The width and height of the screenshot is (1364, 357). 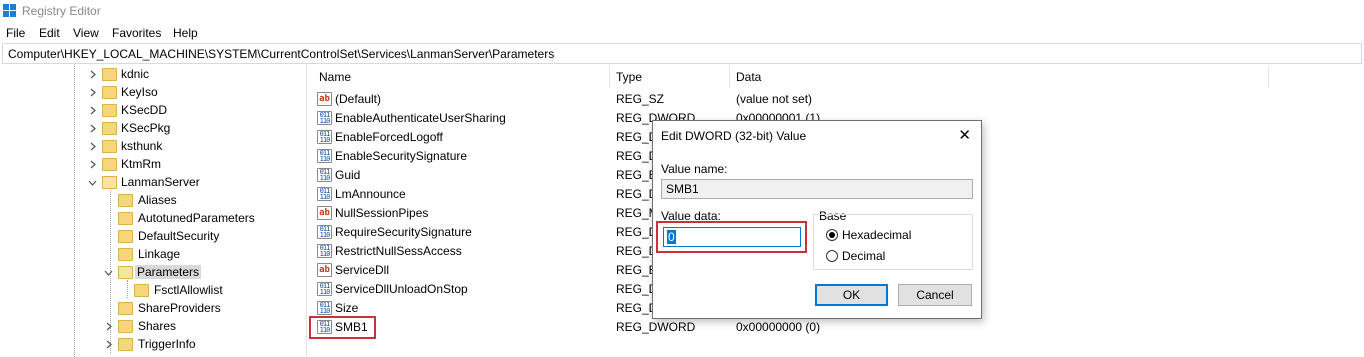 I want to click on tree-item-aliases: Aliases, so click(x=150, y=201).